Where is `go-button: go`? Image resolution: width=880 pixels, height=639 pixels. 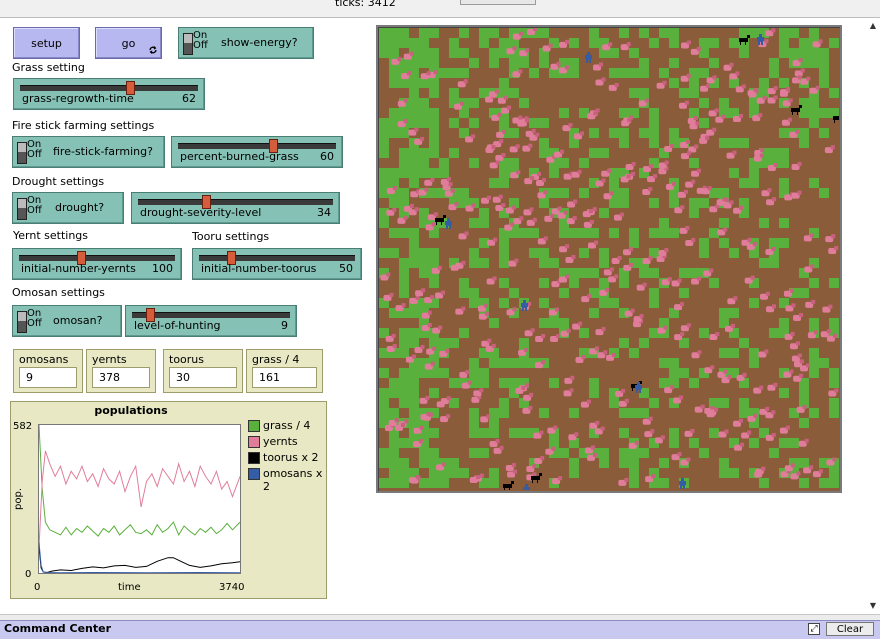 go-button: go is located at coordinates (128, 43).